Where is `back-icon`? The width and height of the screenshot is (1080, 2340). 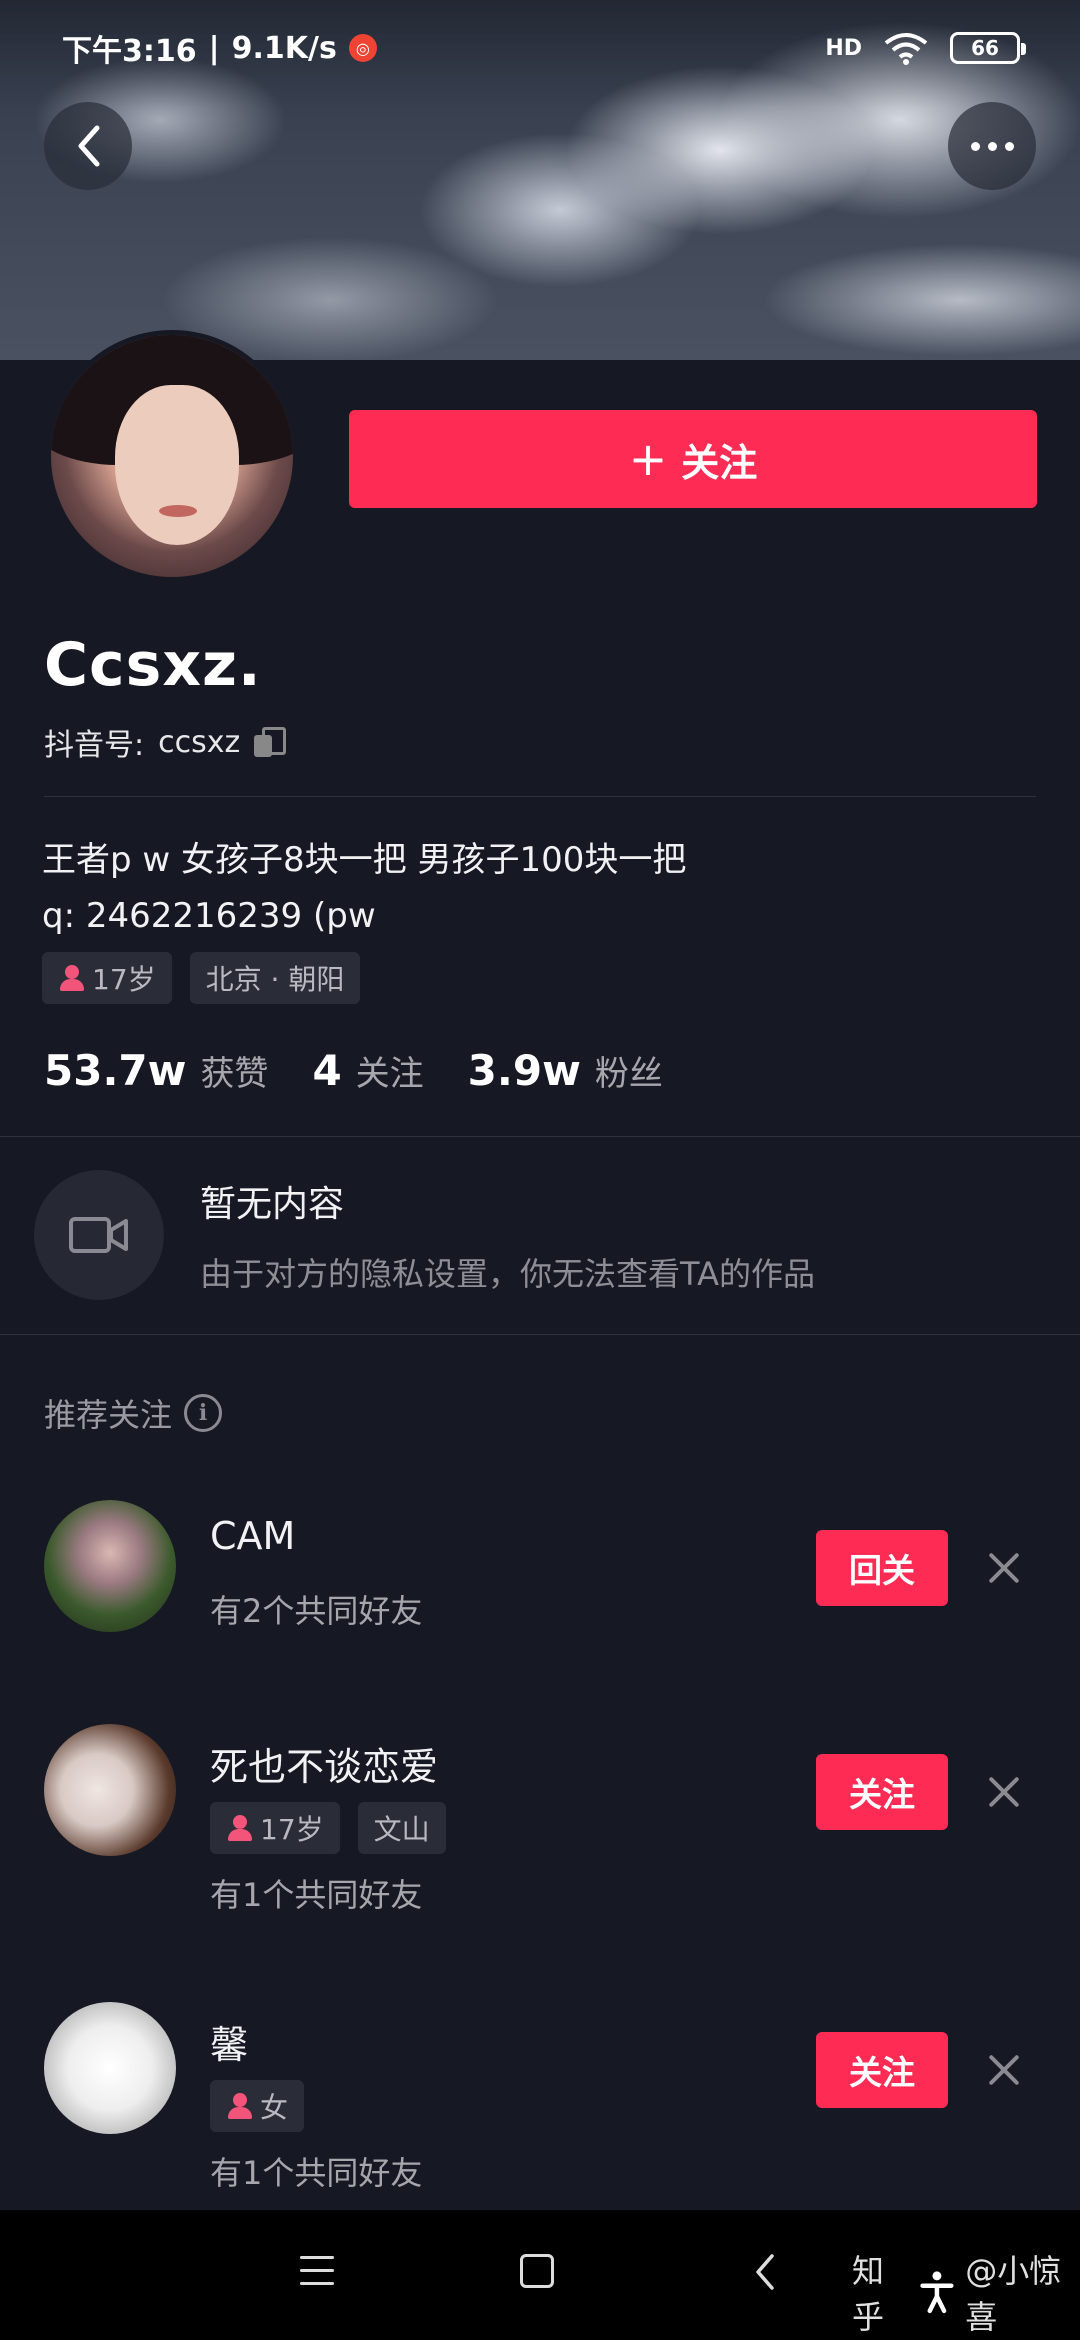 back-icon is located at coordinates (764, 2272).